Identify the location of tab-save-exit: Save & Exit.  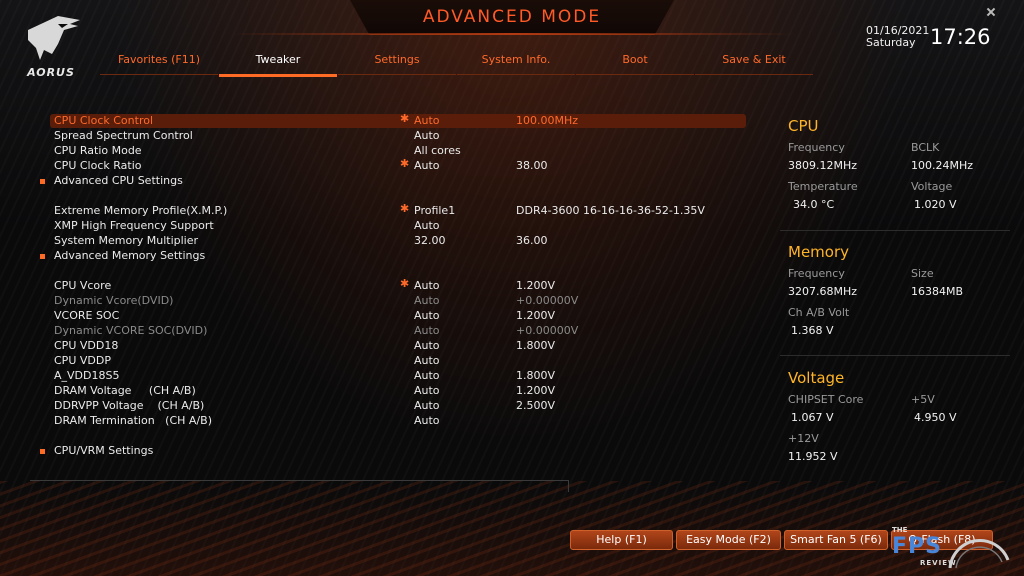
(754, 63).